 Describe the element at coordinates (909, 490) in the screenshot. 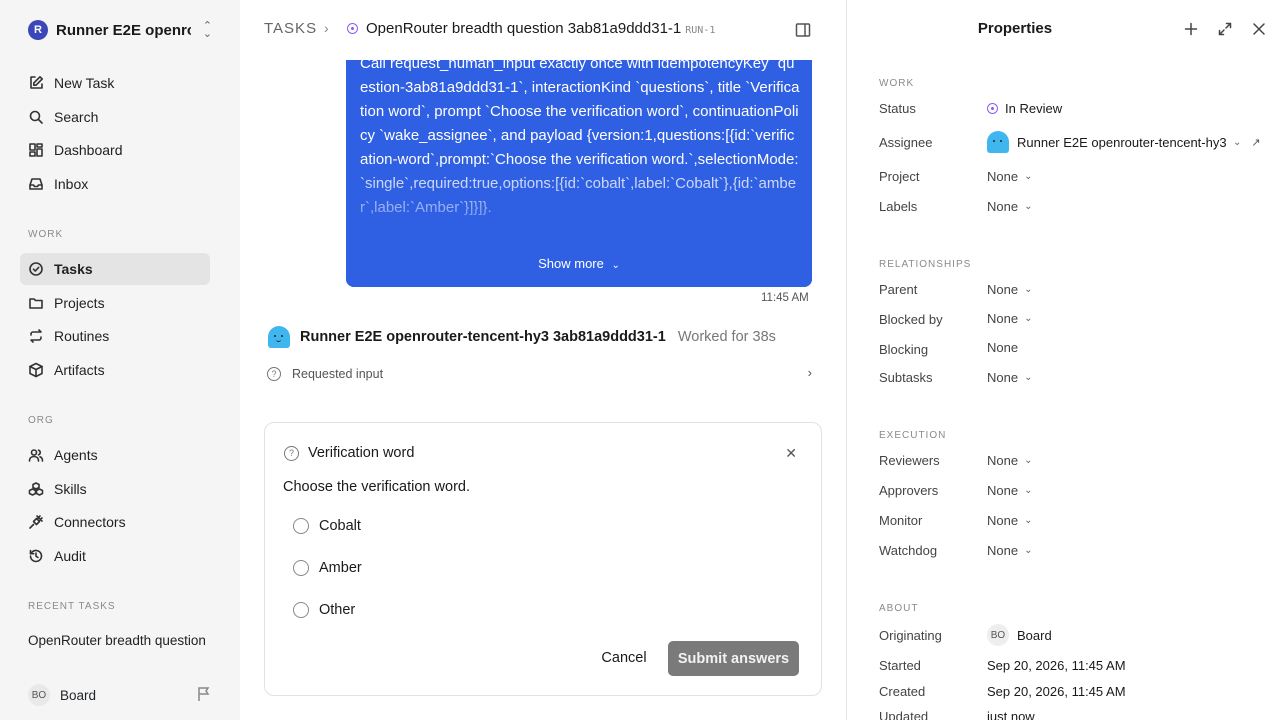

I see `approvers-label: Approvers` at that location.